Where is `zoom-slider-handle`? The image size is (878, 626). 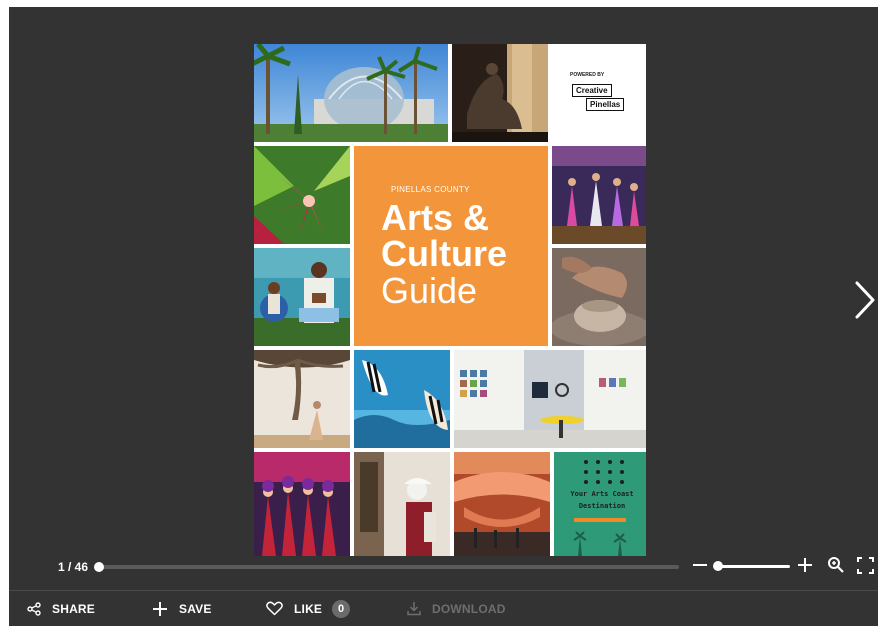 zoom-slider-handle is located at coordinates (717, 566).